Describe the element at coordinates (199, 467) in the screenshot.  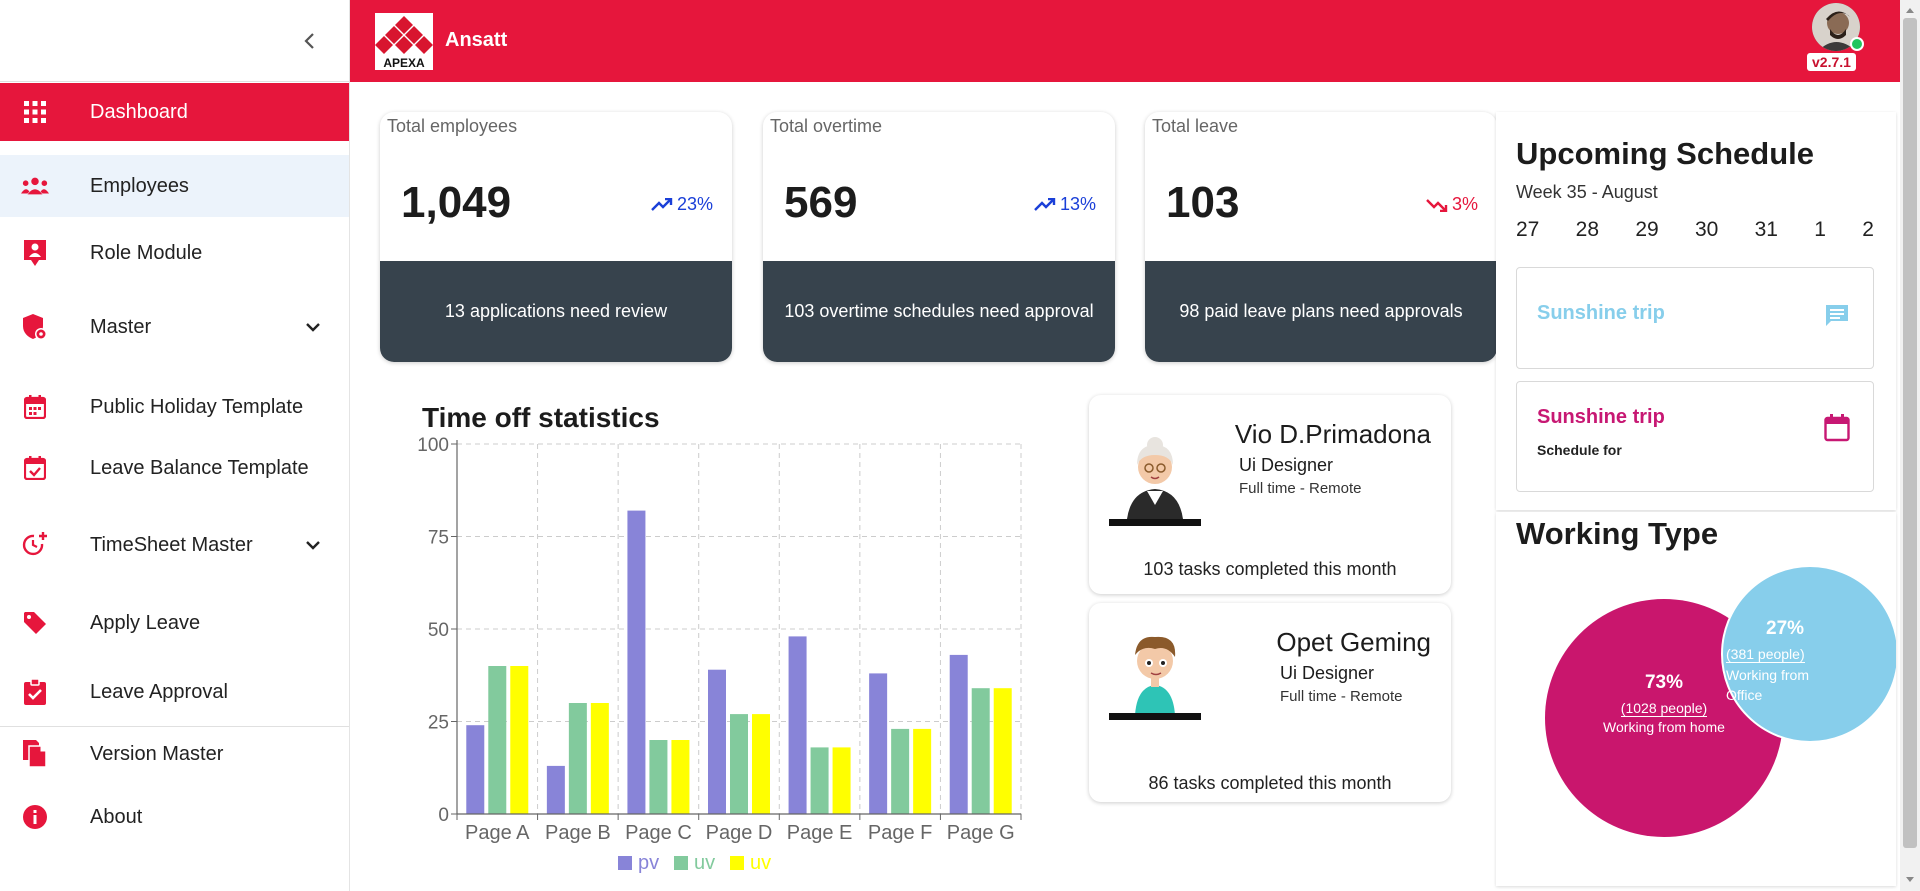
I see `sidebar-item-label: Leave Balance Template` at that location.